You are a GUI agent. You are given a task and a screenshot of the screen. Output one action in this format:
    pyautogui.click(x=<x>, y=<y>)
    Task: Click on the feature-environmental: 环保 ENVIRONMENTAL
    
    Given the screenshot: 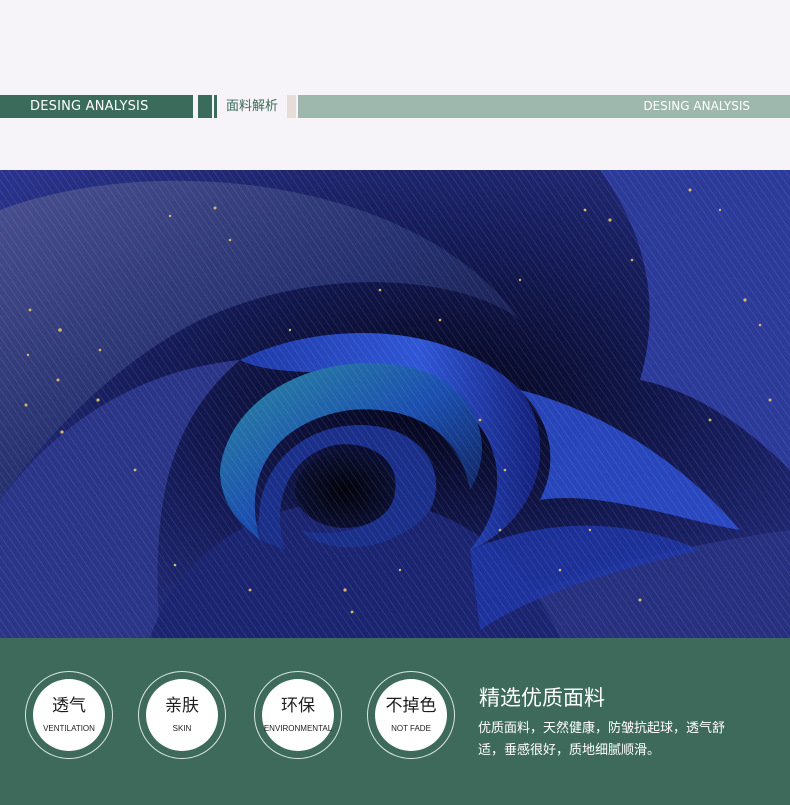 What is the action you would take?
    pyautogui.click(x=298, y=715)
    